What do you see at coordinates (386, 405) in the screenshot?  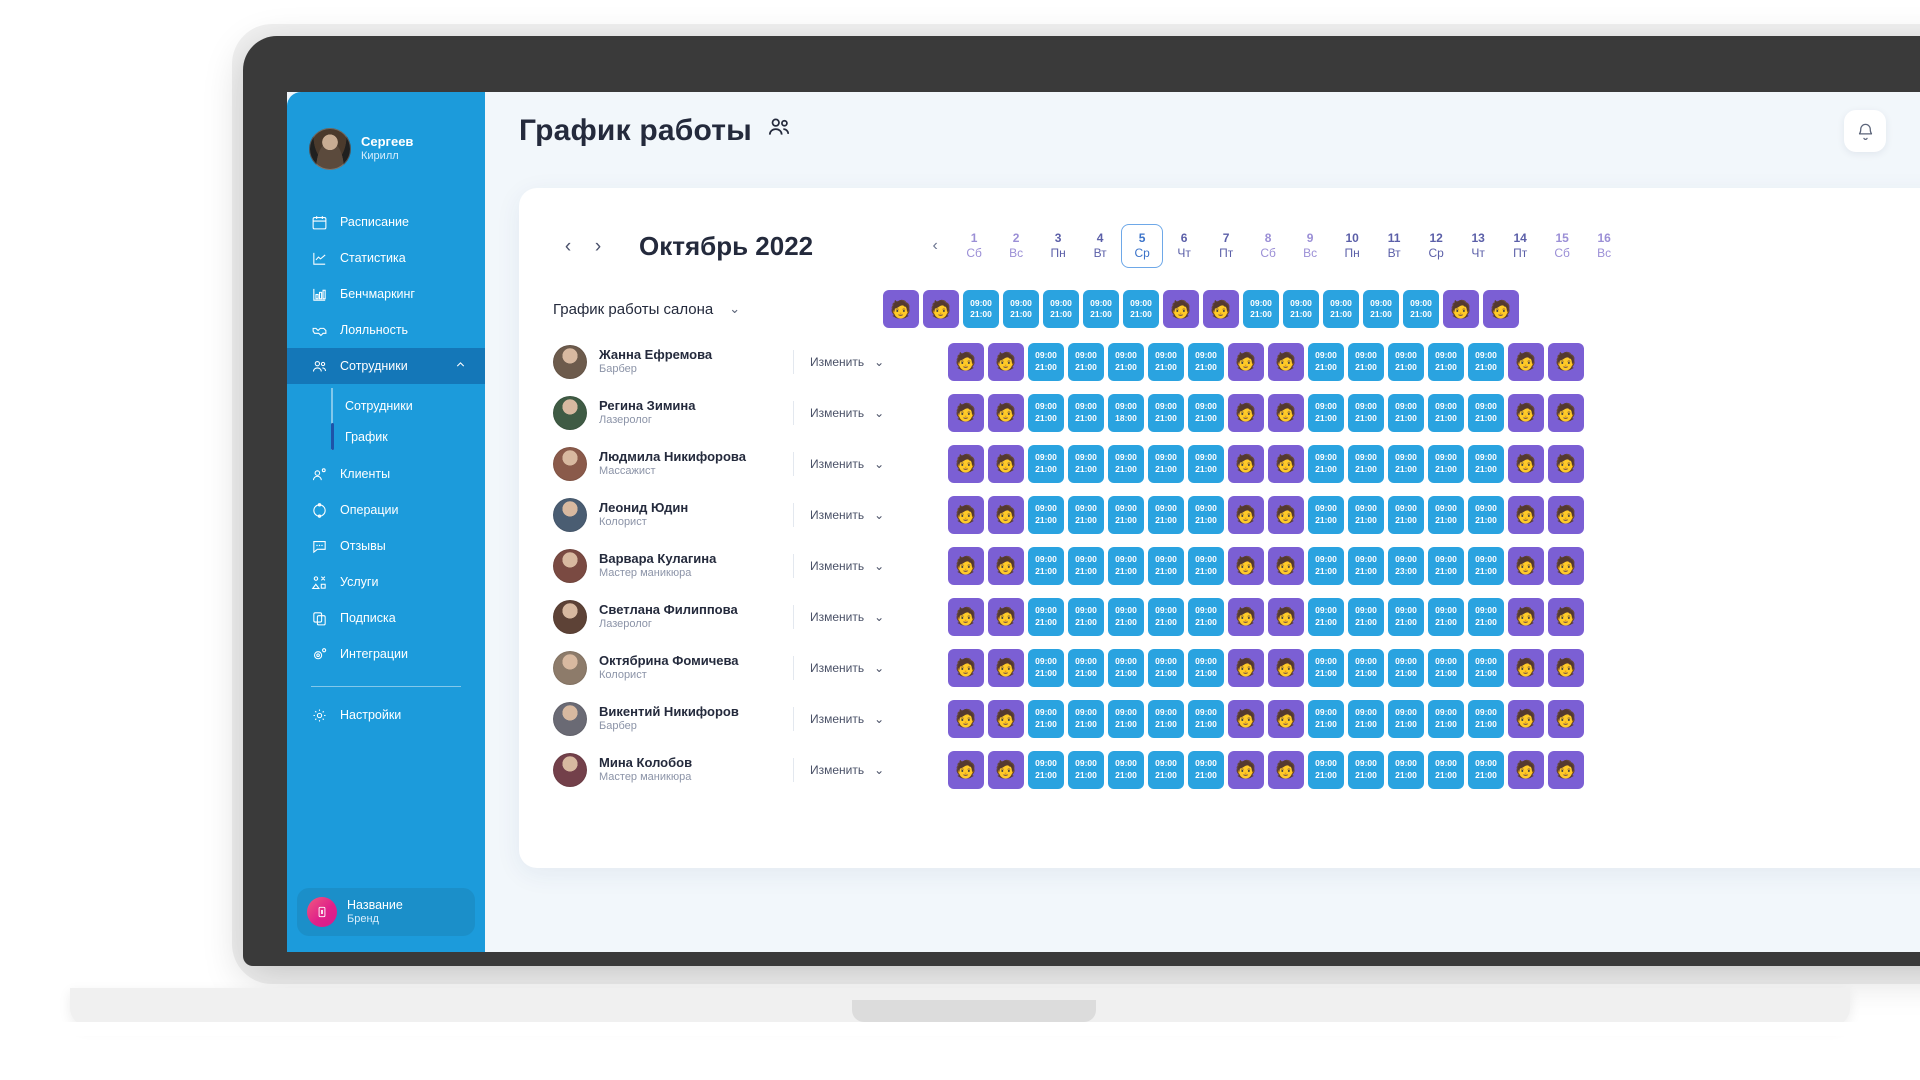 I see `sidebar-subitem-sotrudniki: Сотрудники` at bounding box center [386, 405].